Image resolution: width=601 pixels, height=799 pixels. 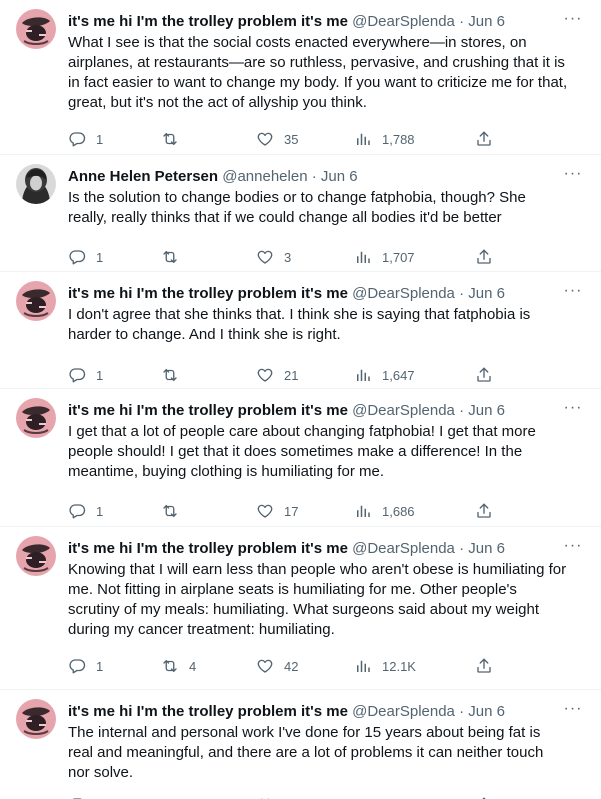 What do you see at coordinates (373, 797) in the screenshot?
I see `views-button` at bounding box center [373, 797].